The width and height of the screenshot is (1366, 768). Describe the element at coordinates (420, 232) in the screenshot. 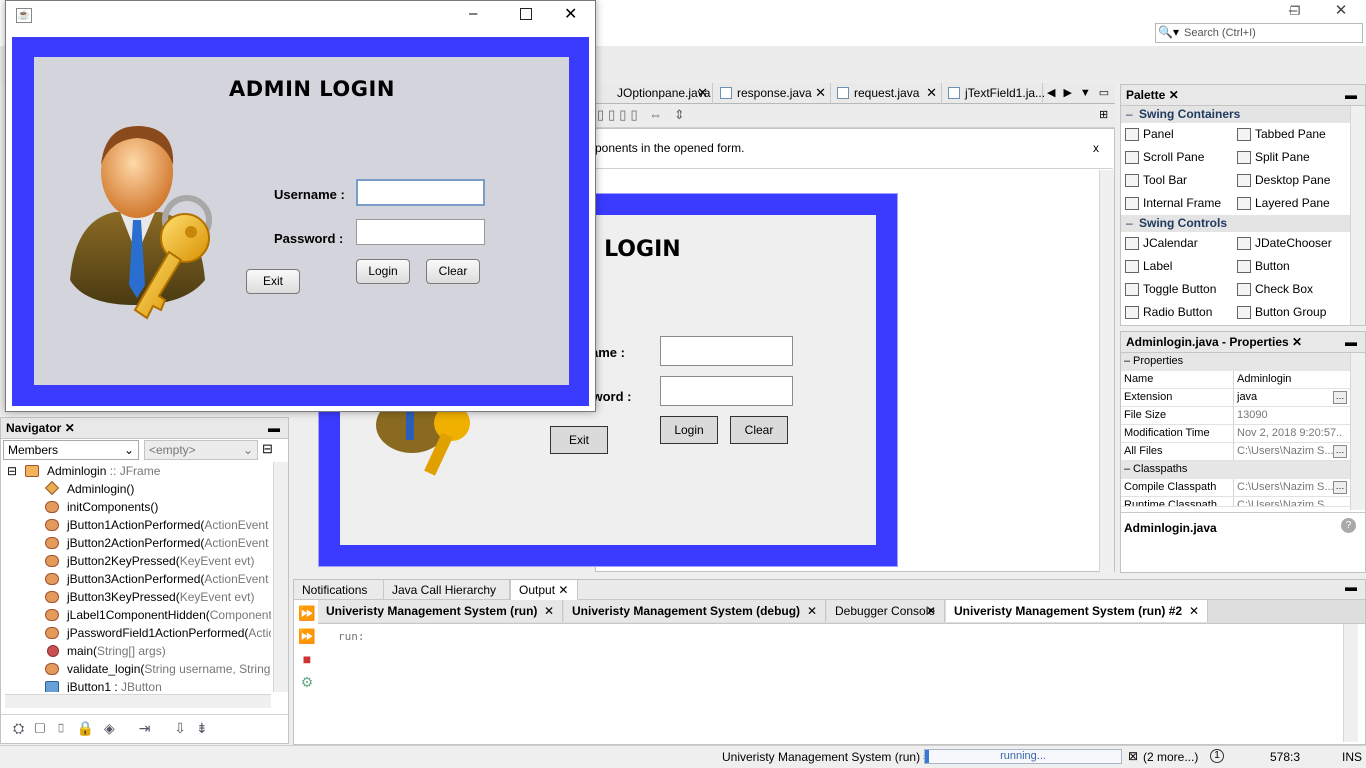

I see `password-field` at that location.